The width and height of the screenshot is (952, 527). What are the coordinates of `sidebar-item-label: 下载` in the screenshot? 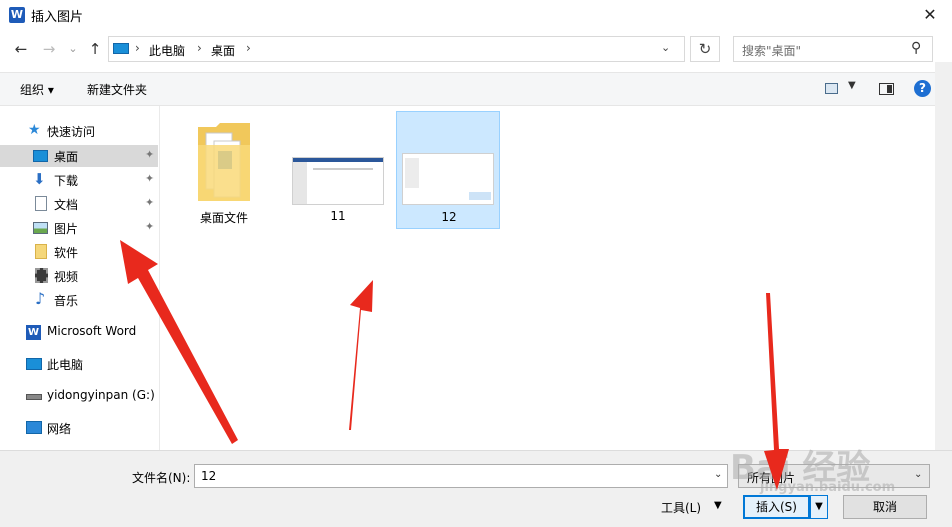 It's located at (66, 181).